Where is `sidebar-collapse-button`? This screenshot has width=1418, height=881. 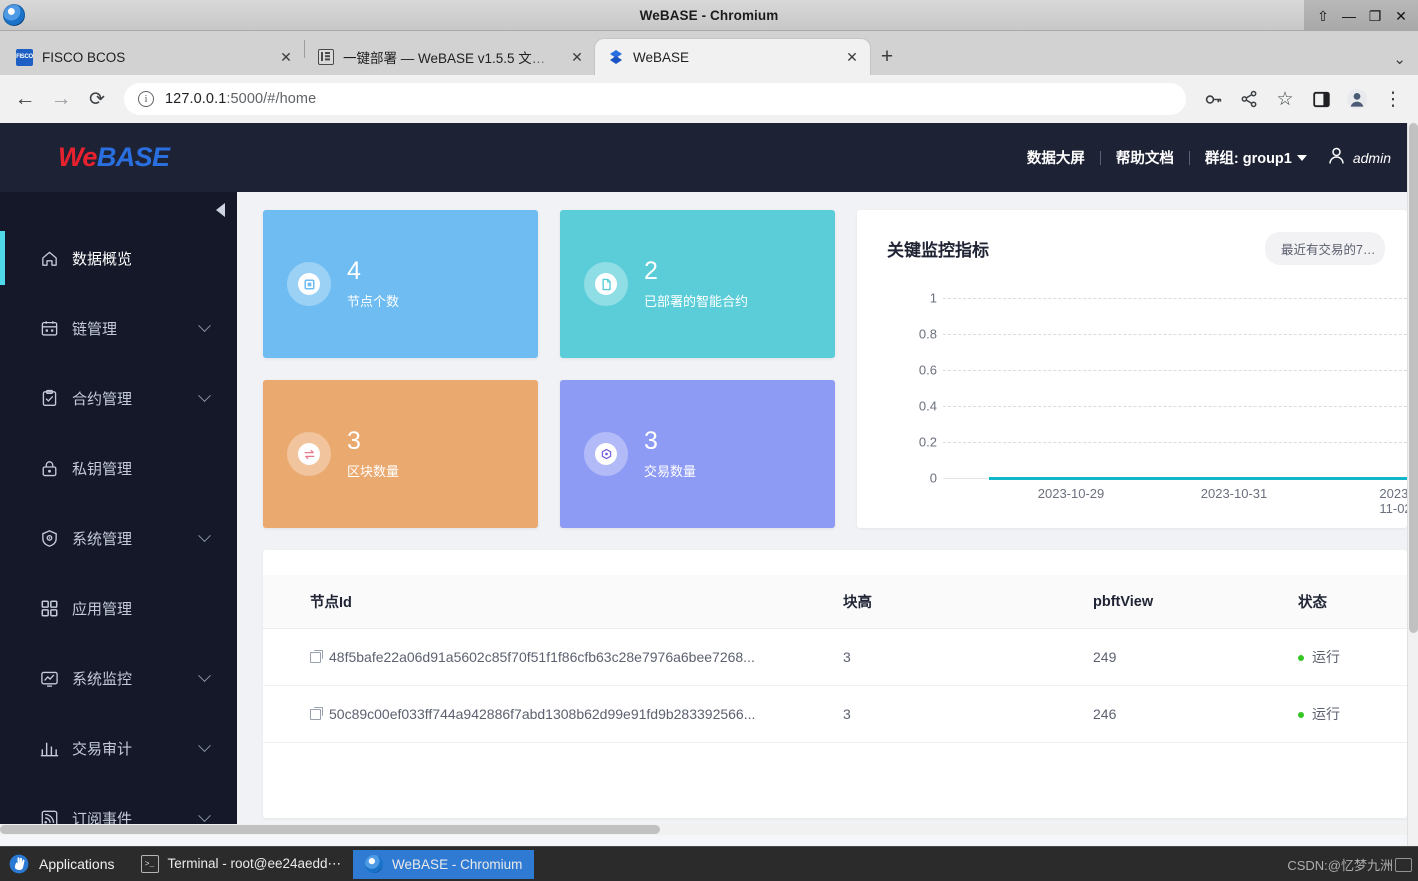 sidebar-collapse-button is located at coordinates (220, 210).